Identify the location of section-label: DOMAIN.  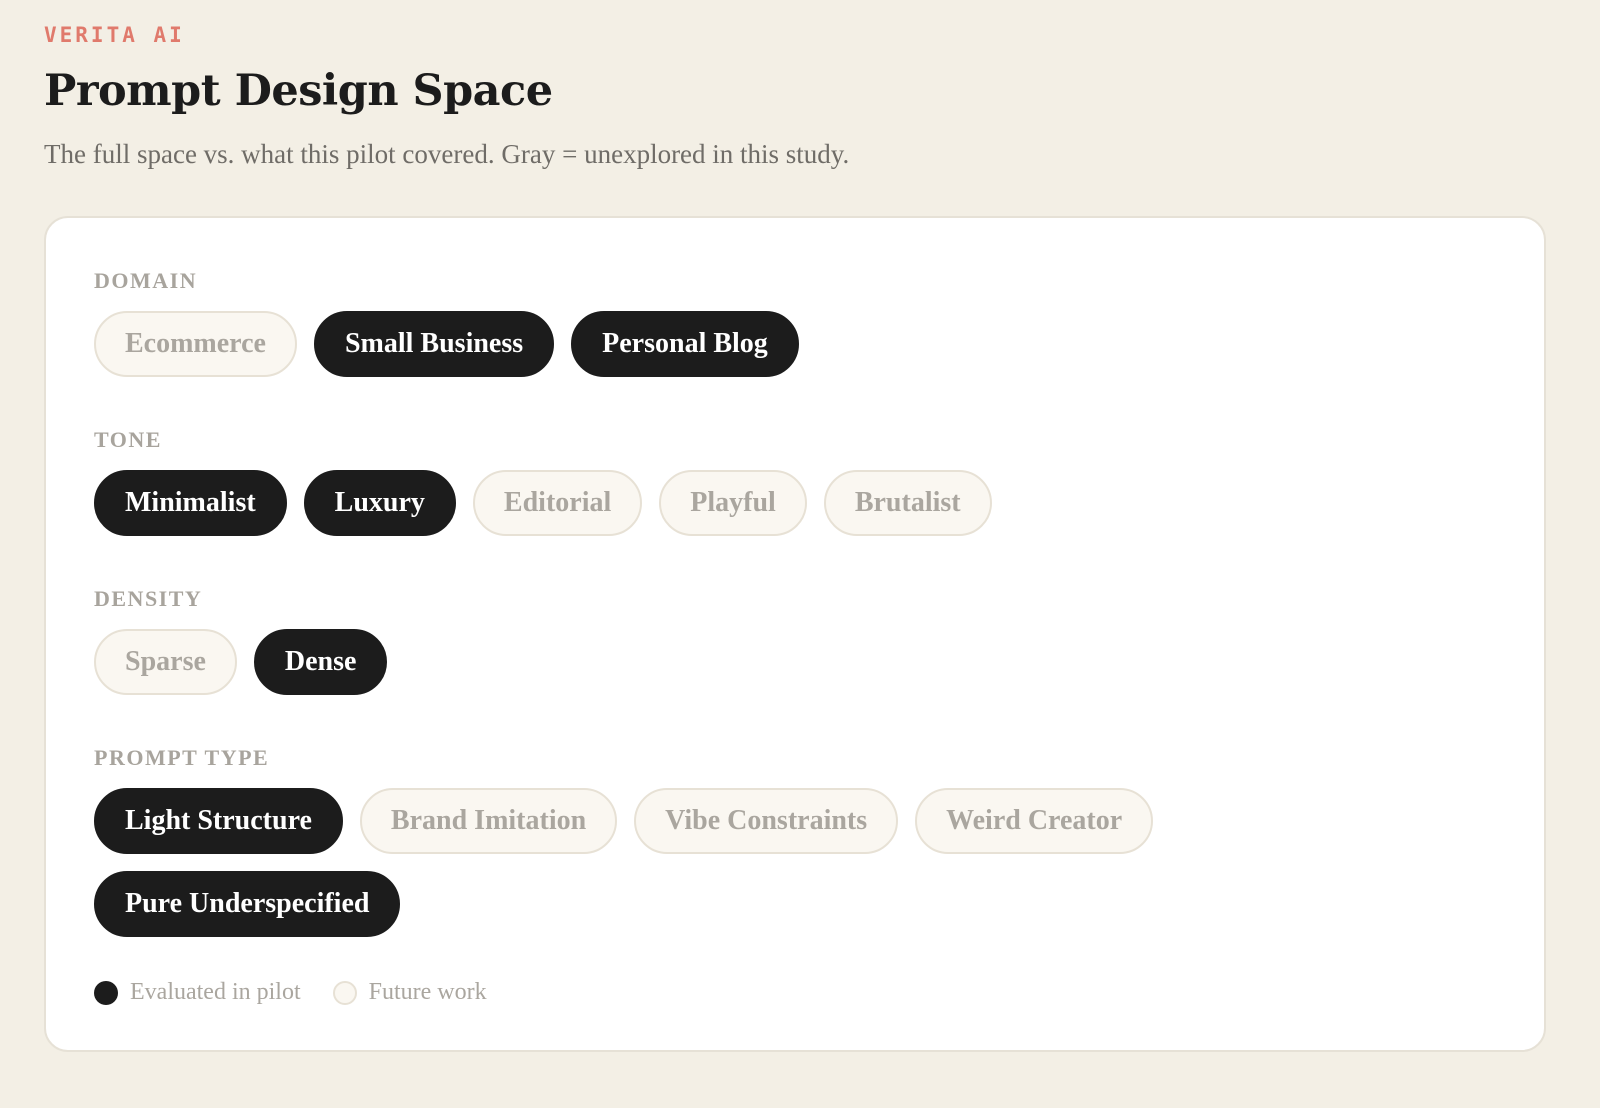
(146, 280).